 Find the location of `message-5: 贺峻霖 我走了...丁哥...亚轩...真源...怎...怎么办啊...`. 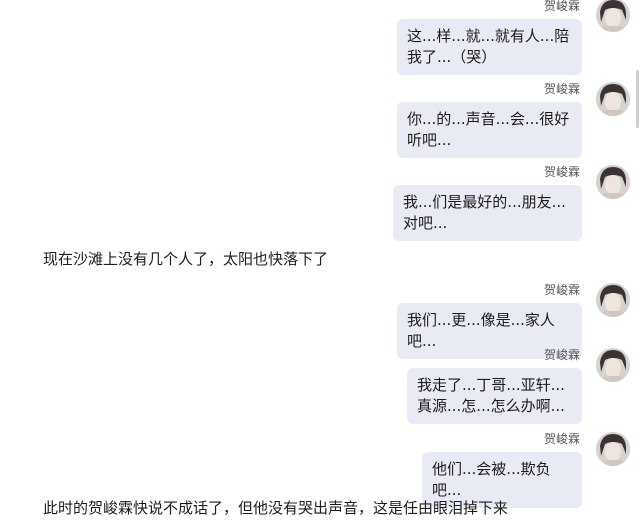

message-5: 贺峻霖 我走了...丁哥...亚轩...真源...怎...怎么办啊... is located at coordinates (320, 386).